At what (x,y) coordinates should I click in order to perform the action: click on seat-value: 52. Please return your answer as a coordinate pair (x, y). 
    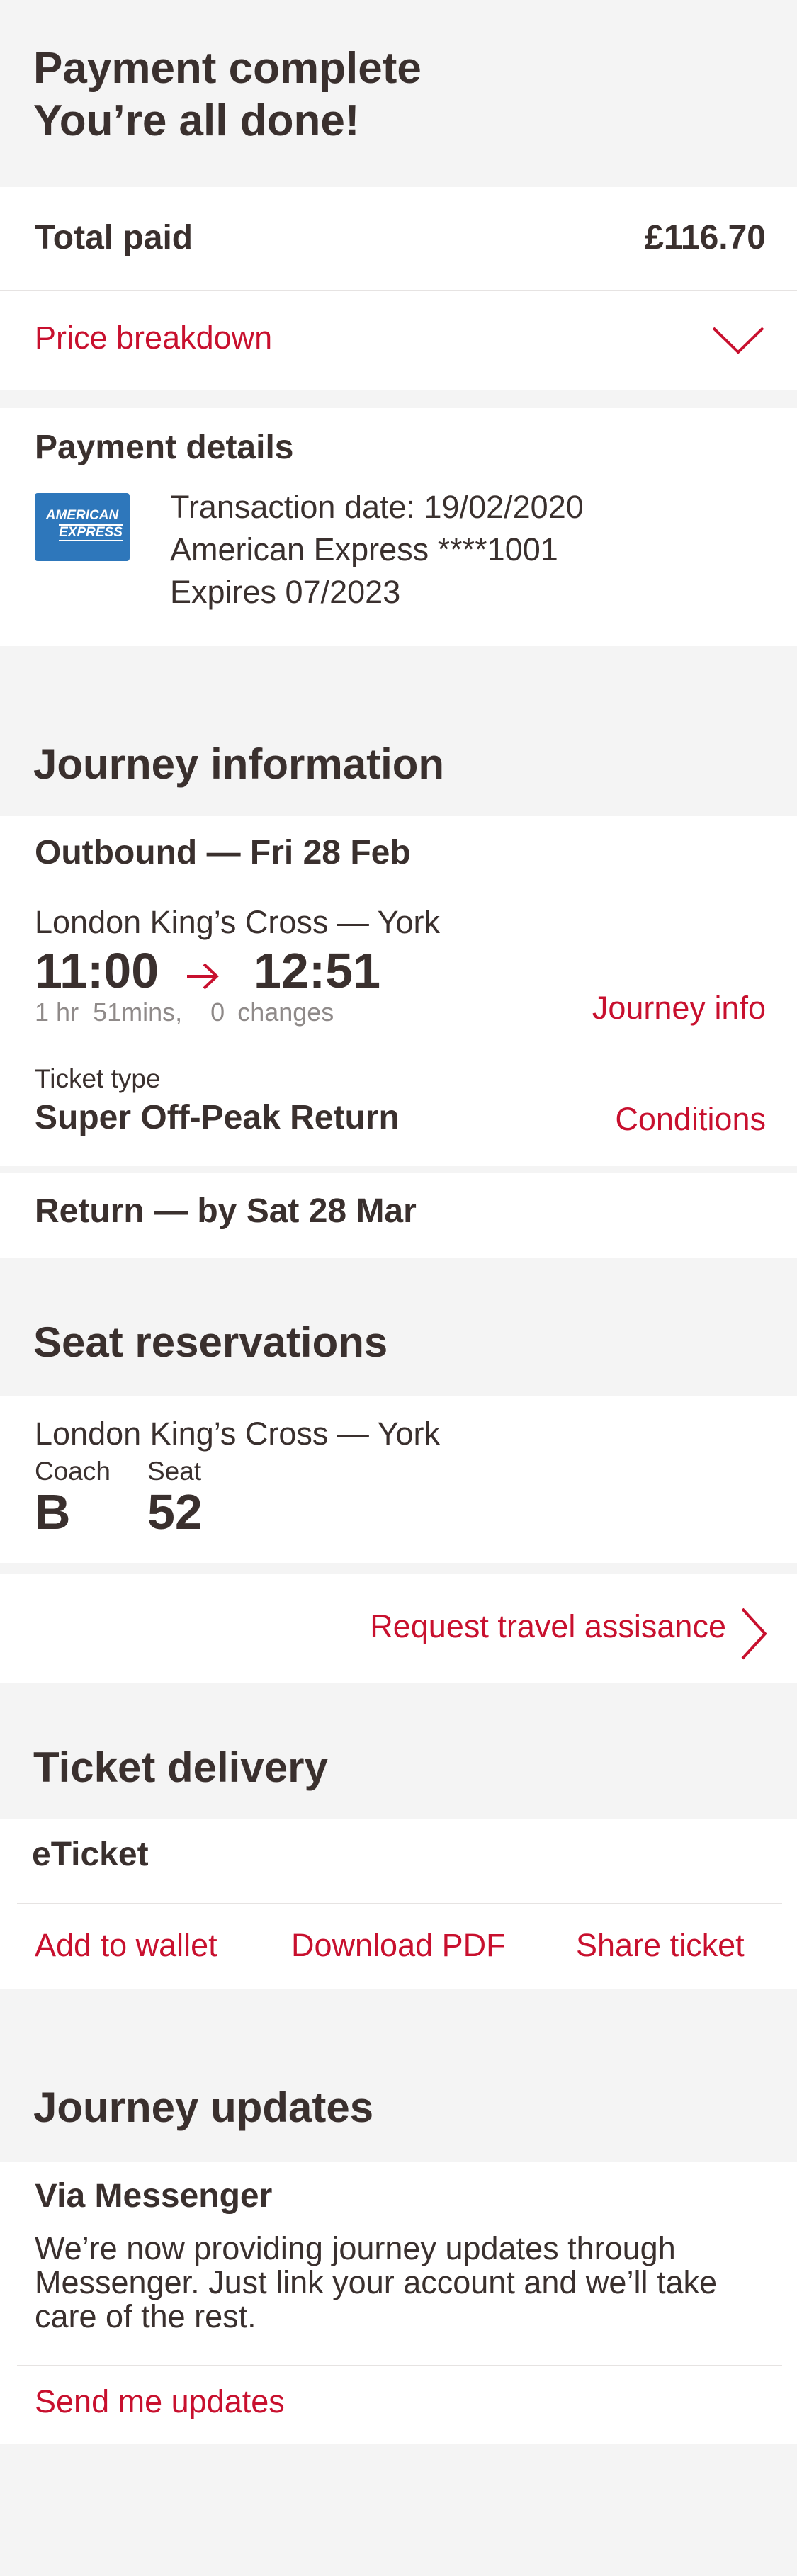
    Looking at the image, I should click on (175, 1512).